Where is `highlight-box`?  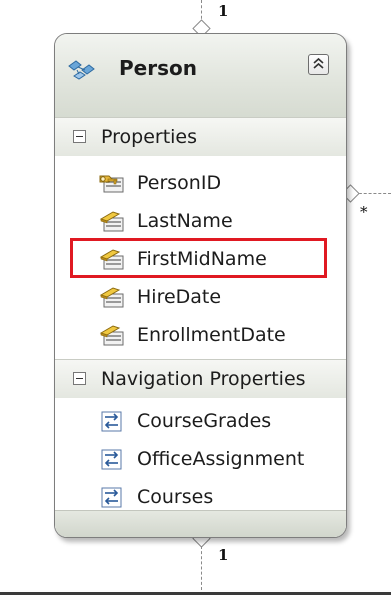 highlight-box is located at coordinates (198, 258).